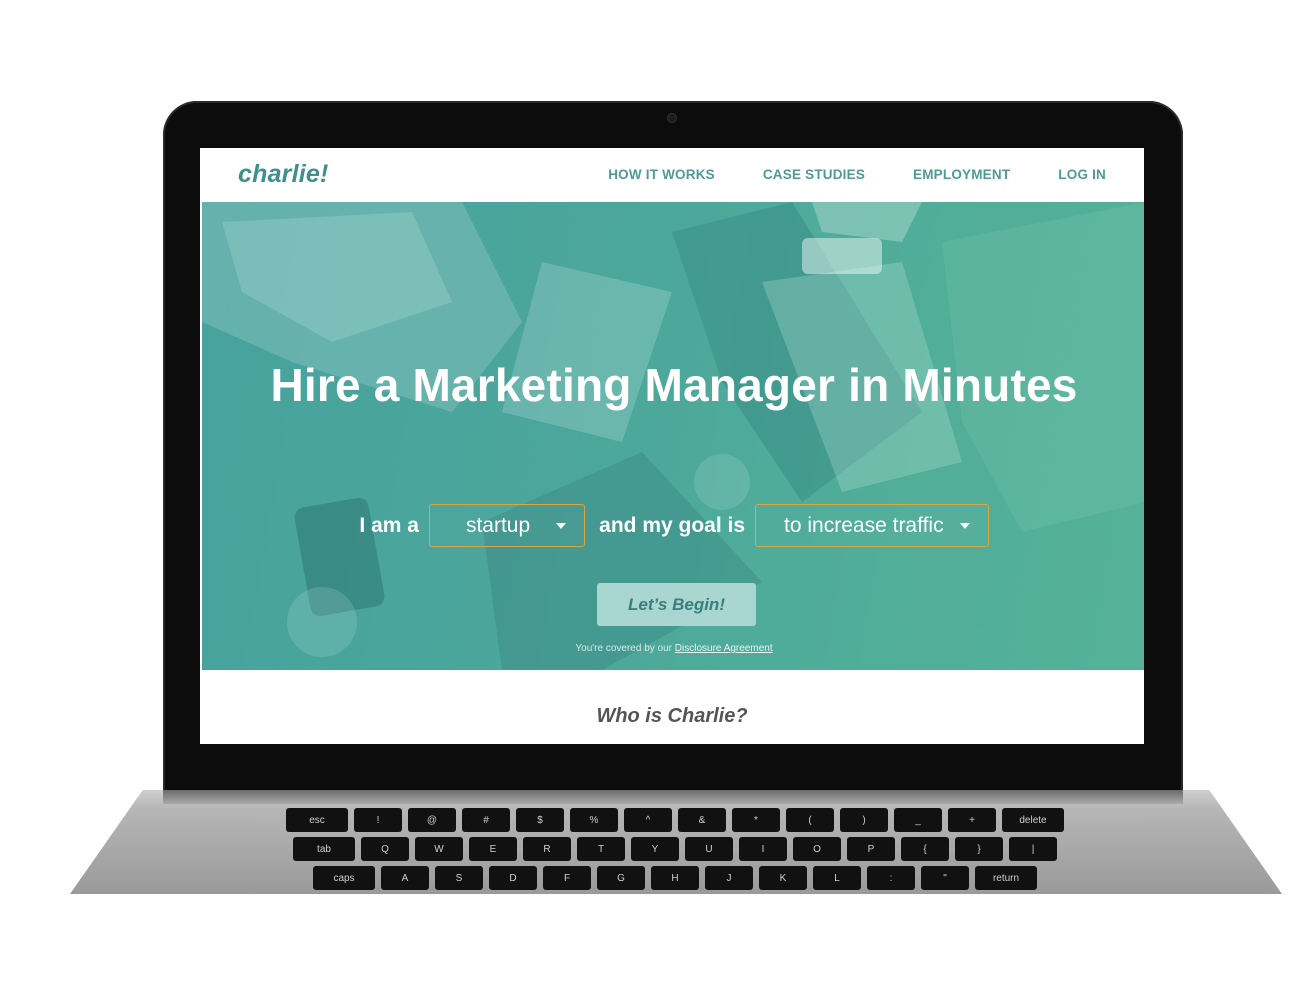 The image size is (1312, 990). Describe the element at coordinates (439, 849) in the screenshot. I see `keyboard-key: W` at that location.